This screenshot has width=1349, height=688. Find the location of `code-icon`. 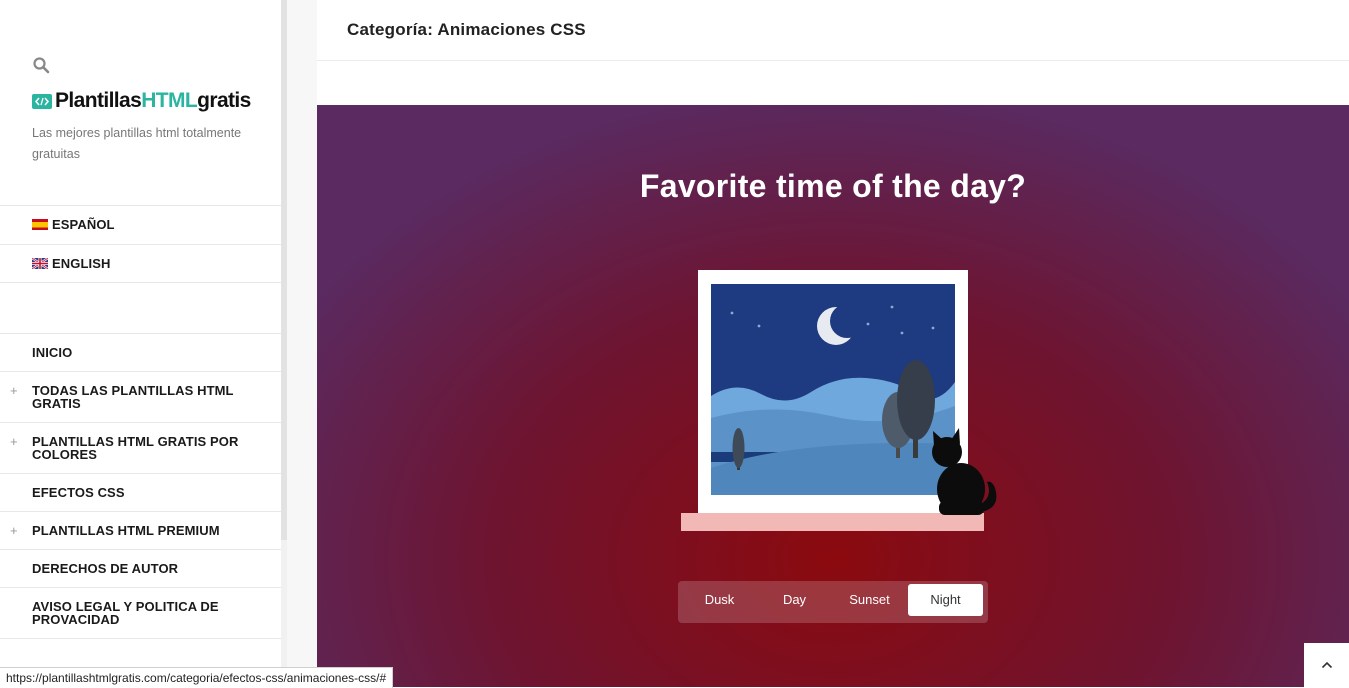

code-icon is located at coordinates (42, 101).